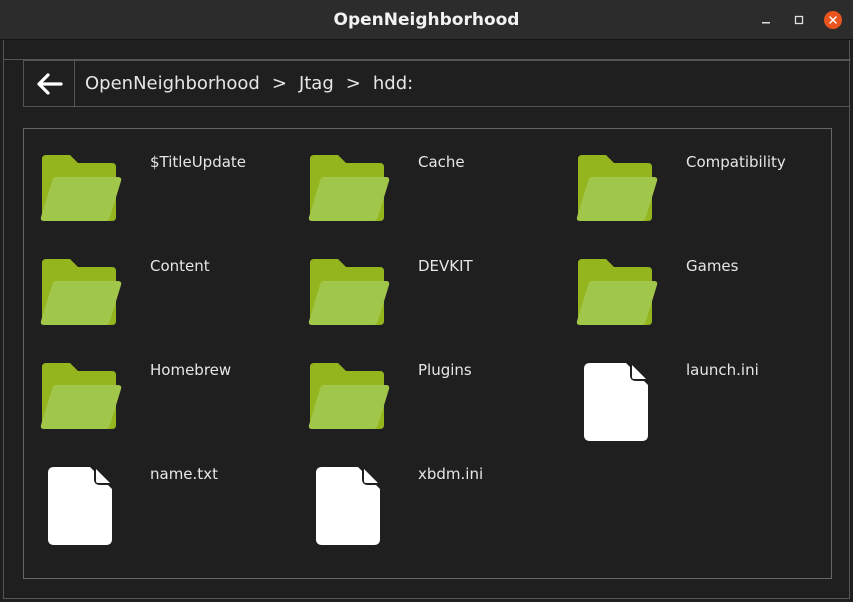 This screenshot has height=602, width=853. I want to click on file-item: xbdm.ini, so click(433, 513).